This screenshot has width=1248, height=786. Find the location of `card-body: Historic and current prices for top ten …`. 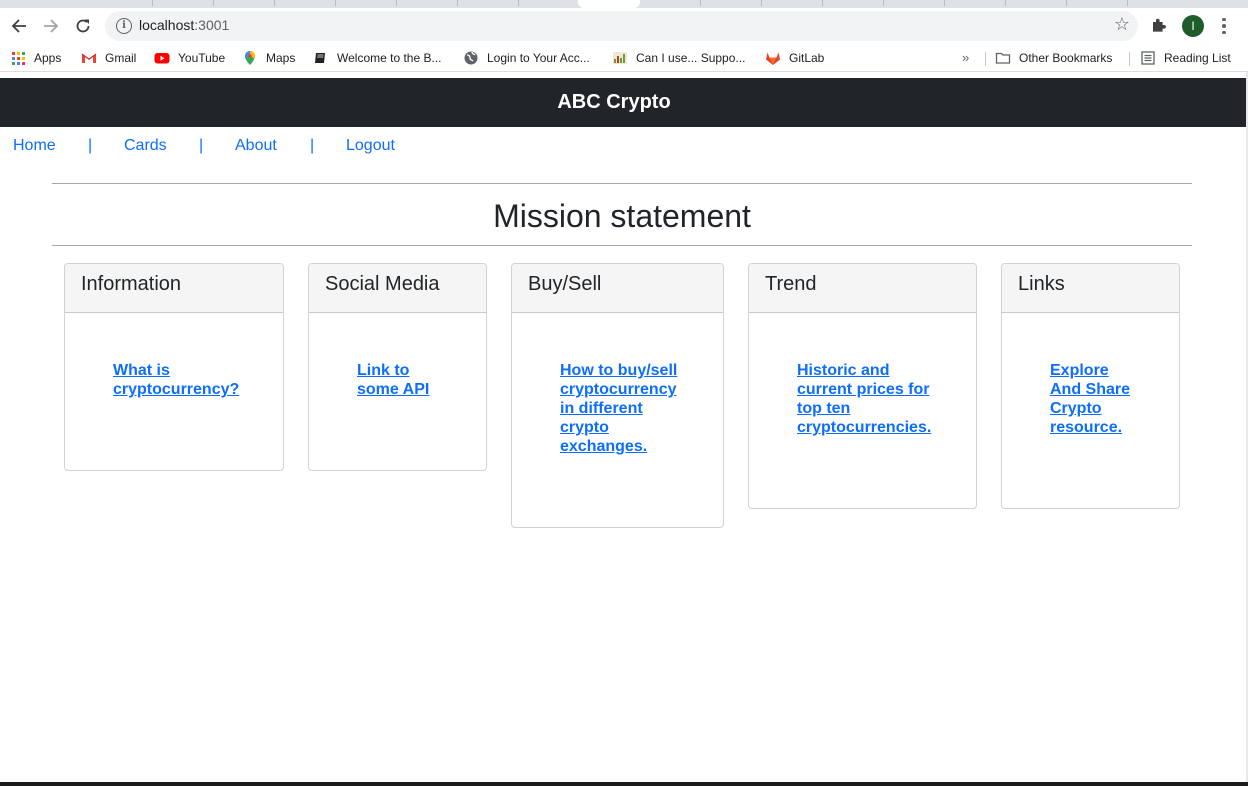

card-body: Historic and current prices for top ten … is located at coordinates (862, 383).